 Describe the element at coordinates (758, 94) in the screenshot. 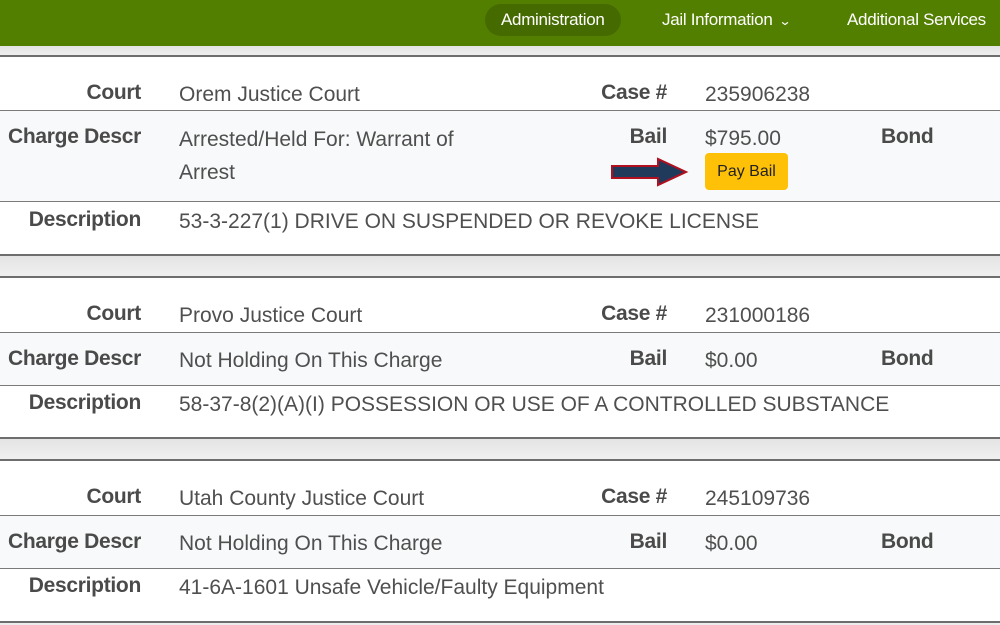

I see `case-number: 235906238` at that location.